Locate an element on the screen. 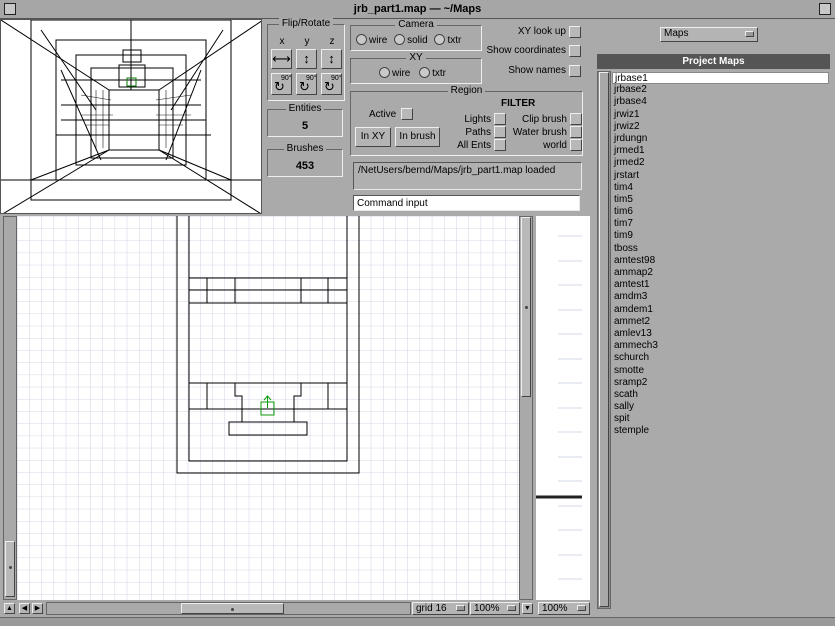 The height and width of the screenshot is (626, 835). project-map-item: tim6 is located at coordinates (720, 212).